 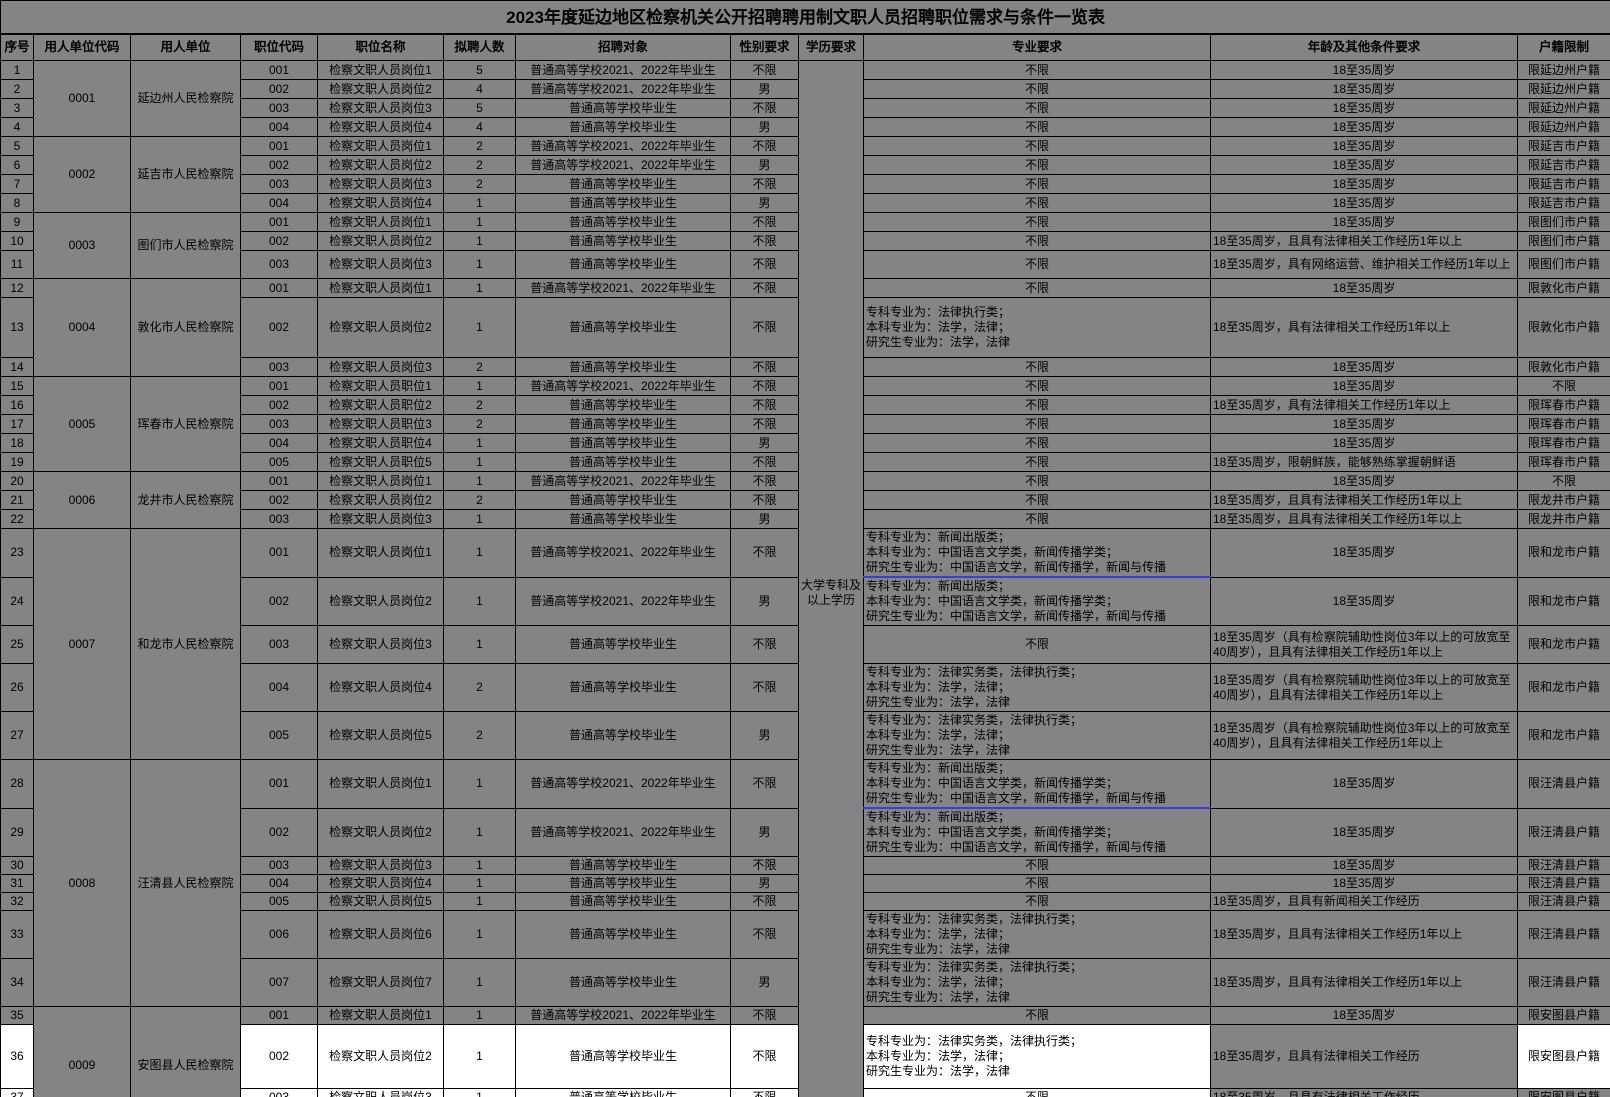 I want to click on cell-hukou: 限延吉市户籍, so click(x=1563, y=203).